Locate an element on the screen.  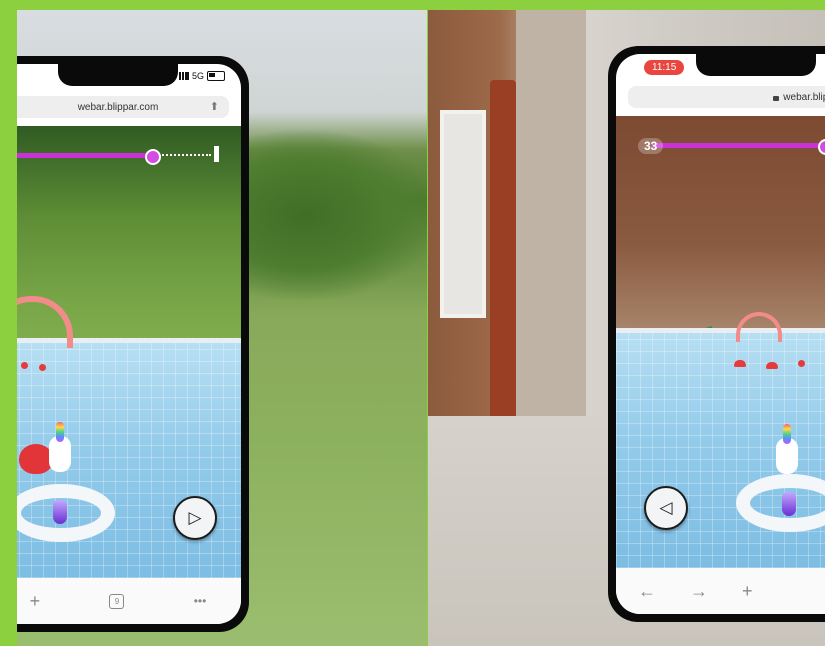
move-left-button: ◁ is located at coordinates (666, 508).